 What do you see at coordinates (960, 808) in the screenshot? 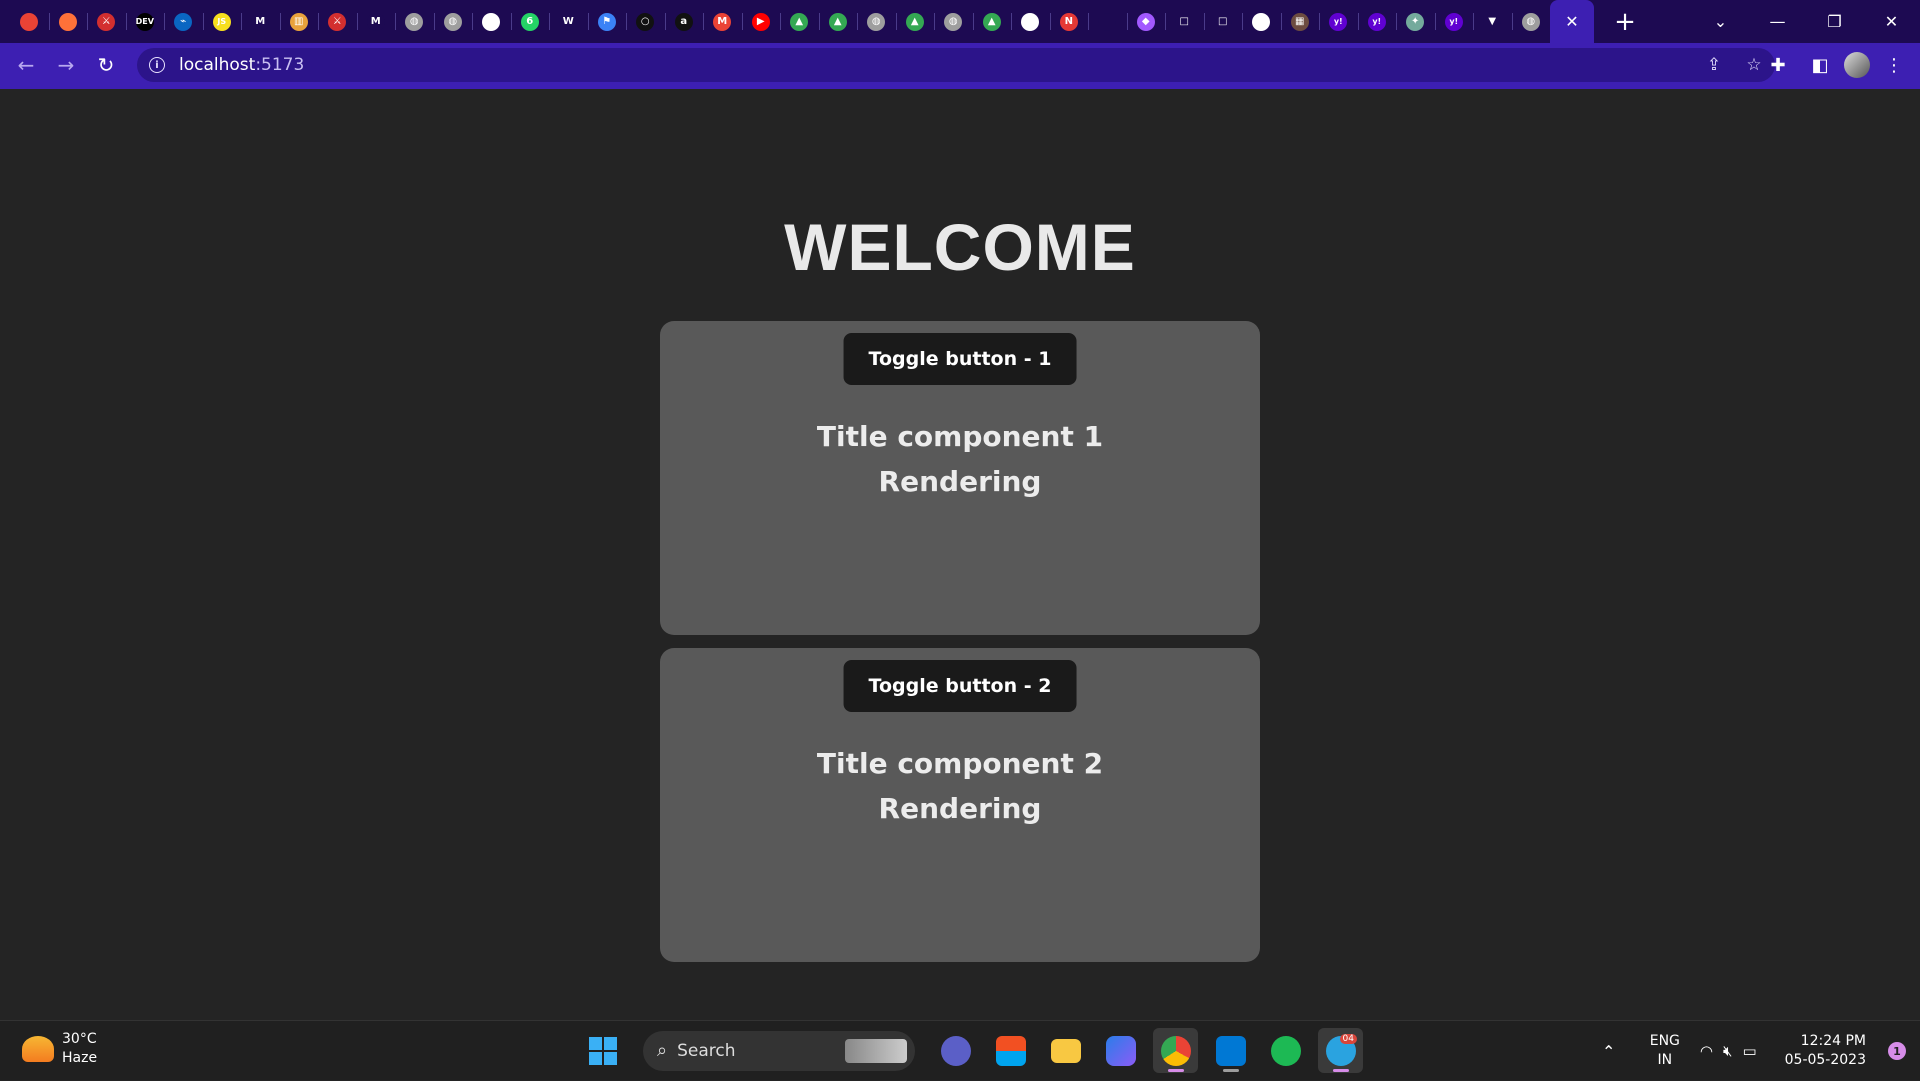
I see `card-2-title-line2: Rendering` at bounding box center [960, 808].